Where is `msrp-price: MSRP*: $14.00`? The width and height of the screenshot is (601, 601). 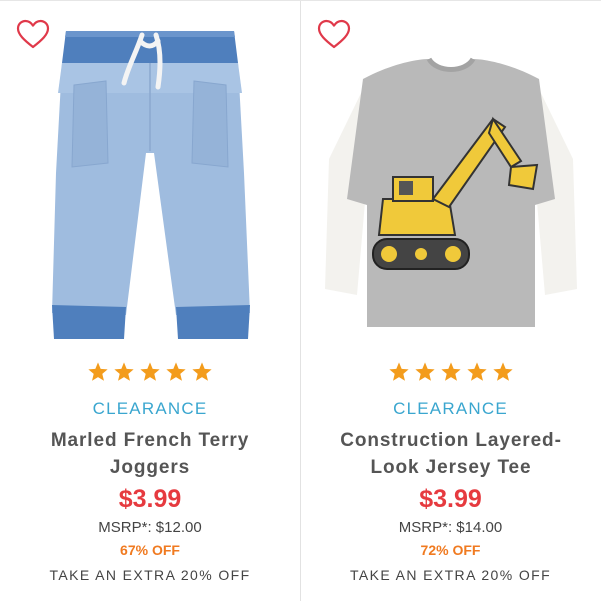
msrp-price: MSRP*: $14.00 is located at coordinates (450, 527).